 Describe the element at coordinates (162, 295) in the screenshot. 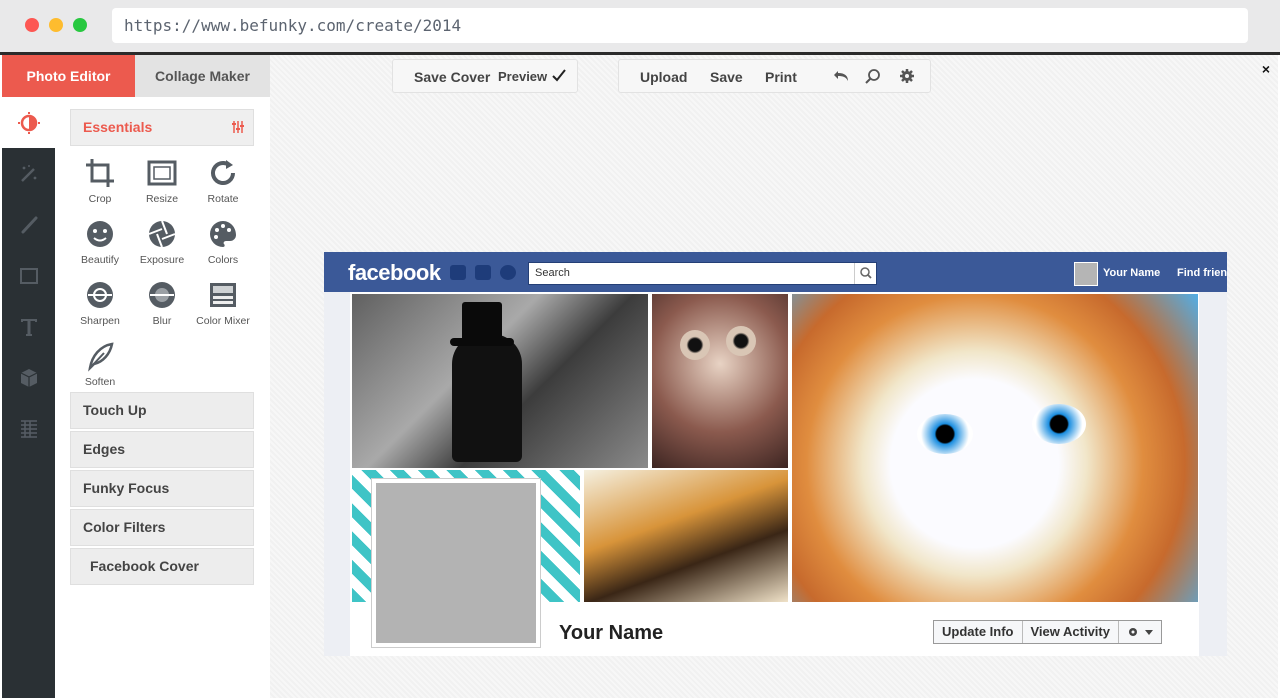

I see `blur-icon` at that location.